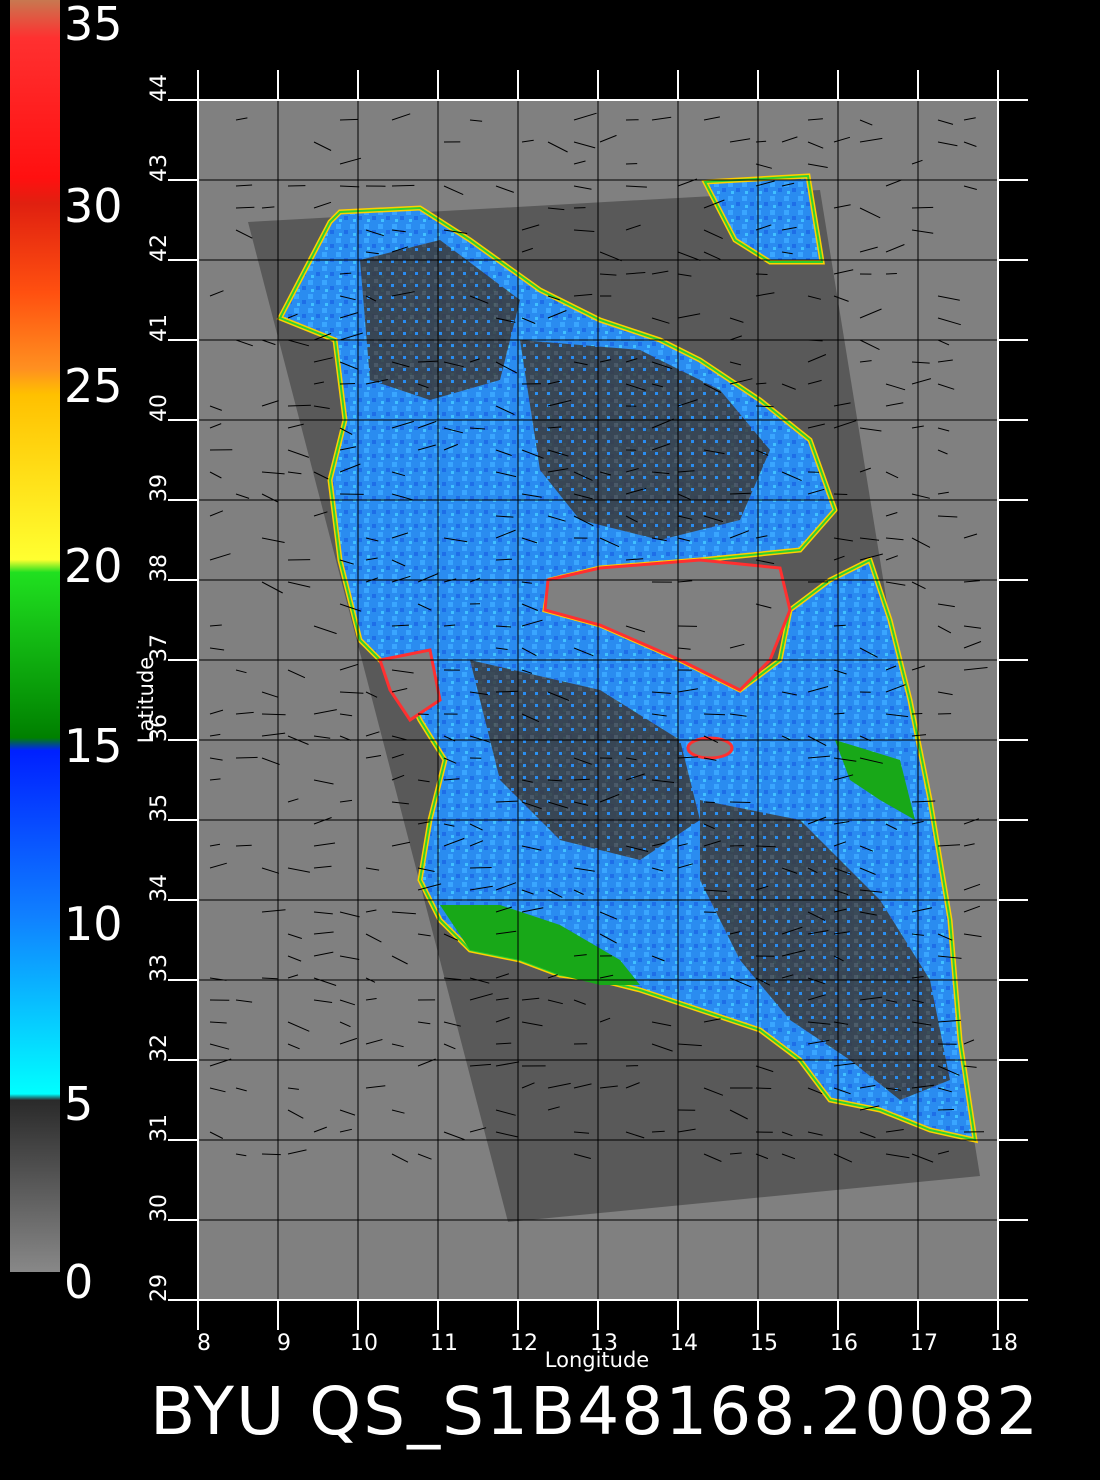 The height and width of the screenshot is (1480, 1100). Describe the element at coordinates (710, 748) in the screenshot. I see `land-island-malta` at that location.